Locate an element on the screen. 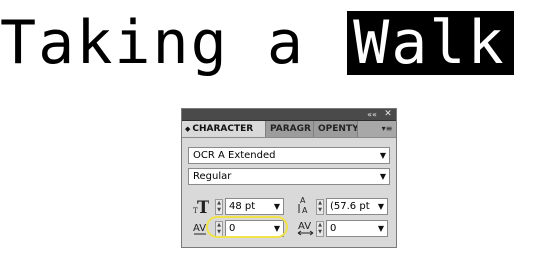  tab-paragraph-label: PARAGR is located at coordinates (290, 129).